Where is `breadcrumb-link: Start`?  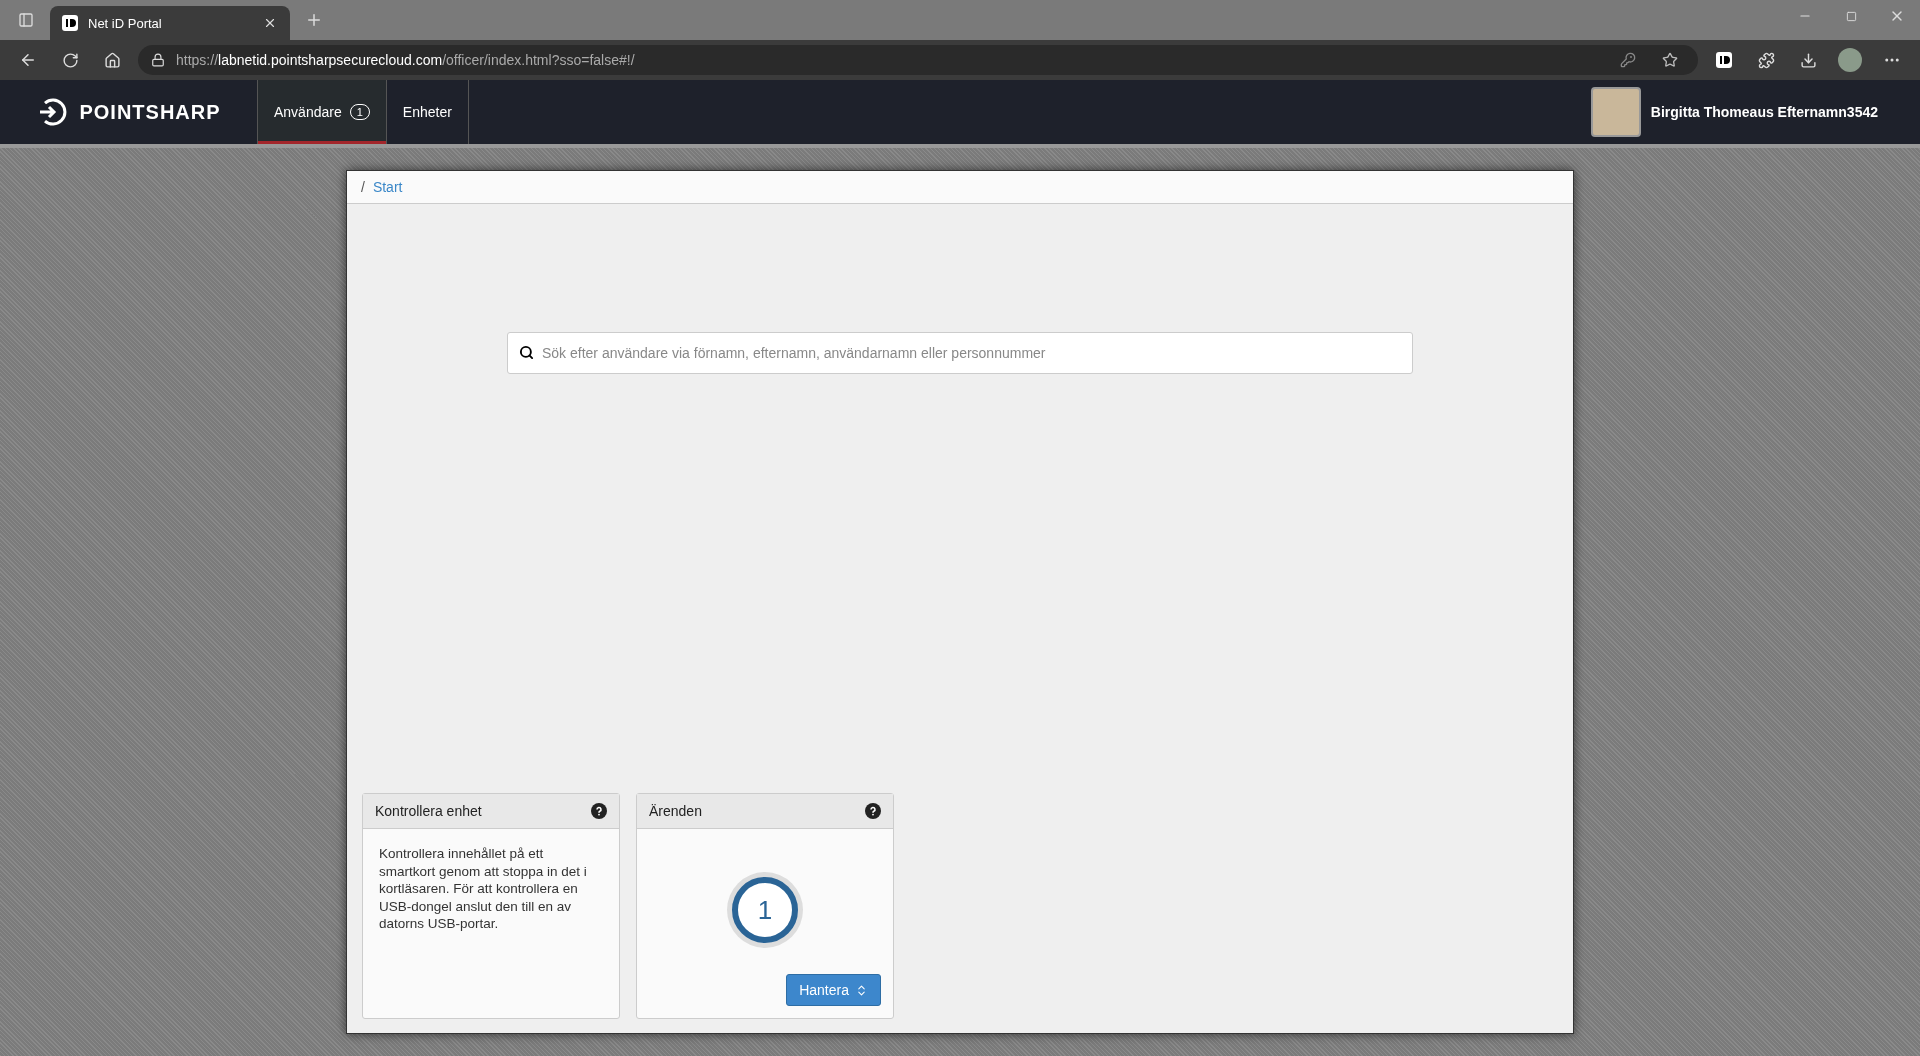 breadcrumb-link: Start is located at coordinates (387, 187).